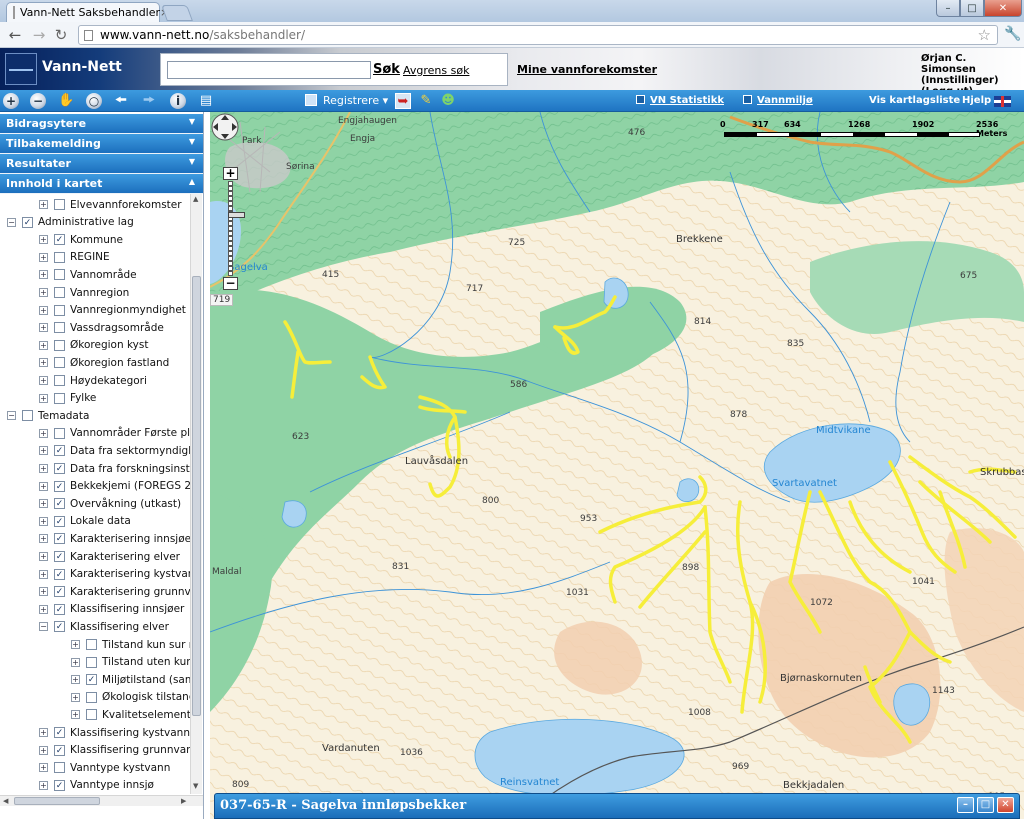 This screenshot has height=819, width=1024. I want to click on window-minimize-button: –, so click(948, 8).